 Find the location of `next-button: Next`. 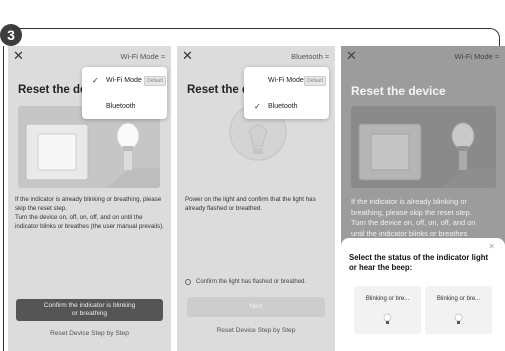

next-button: Next is located at coordinates (256, 307).